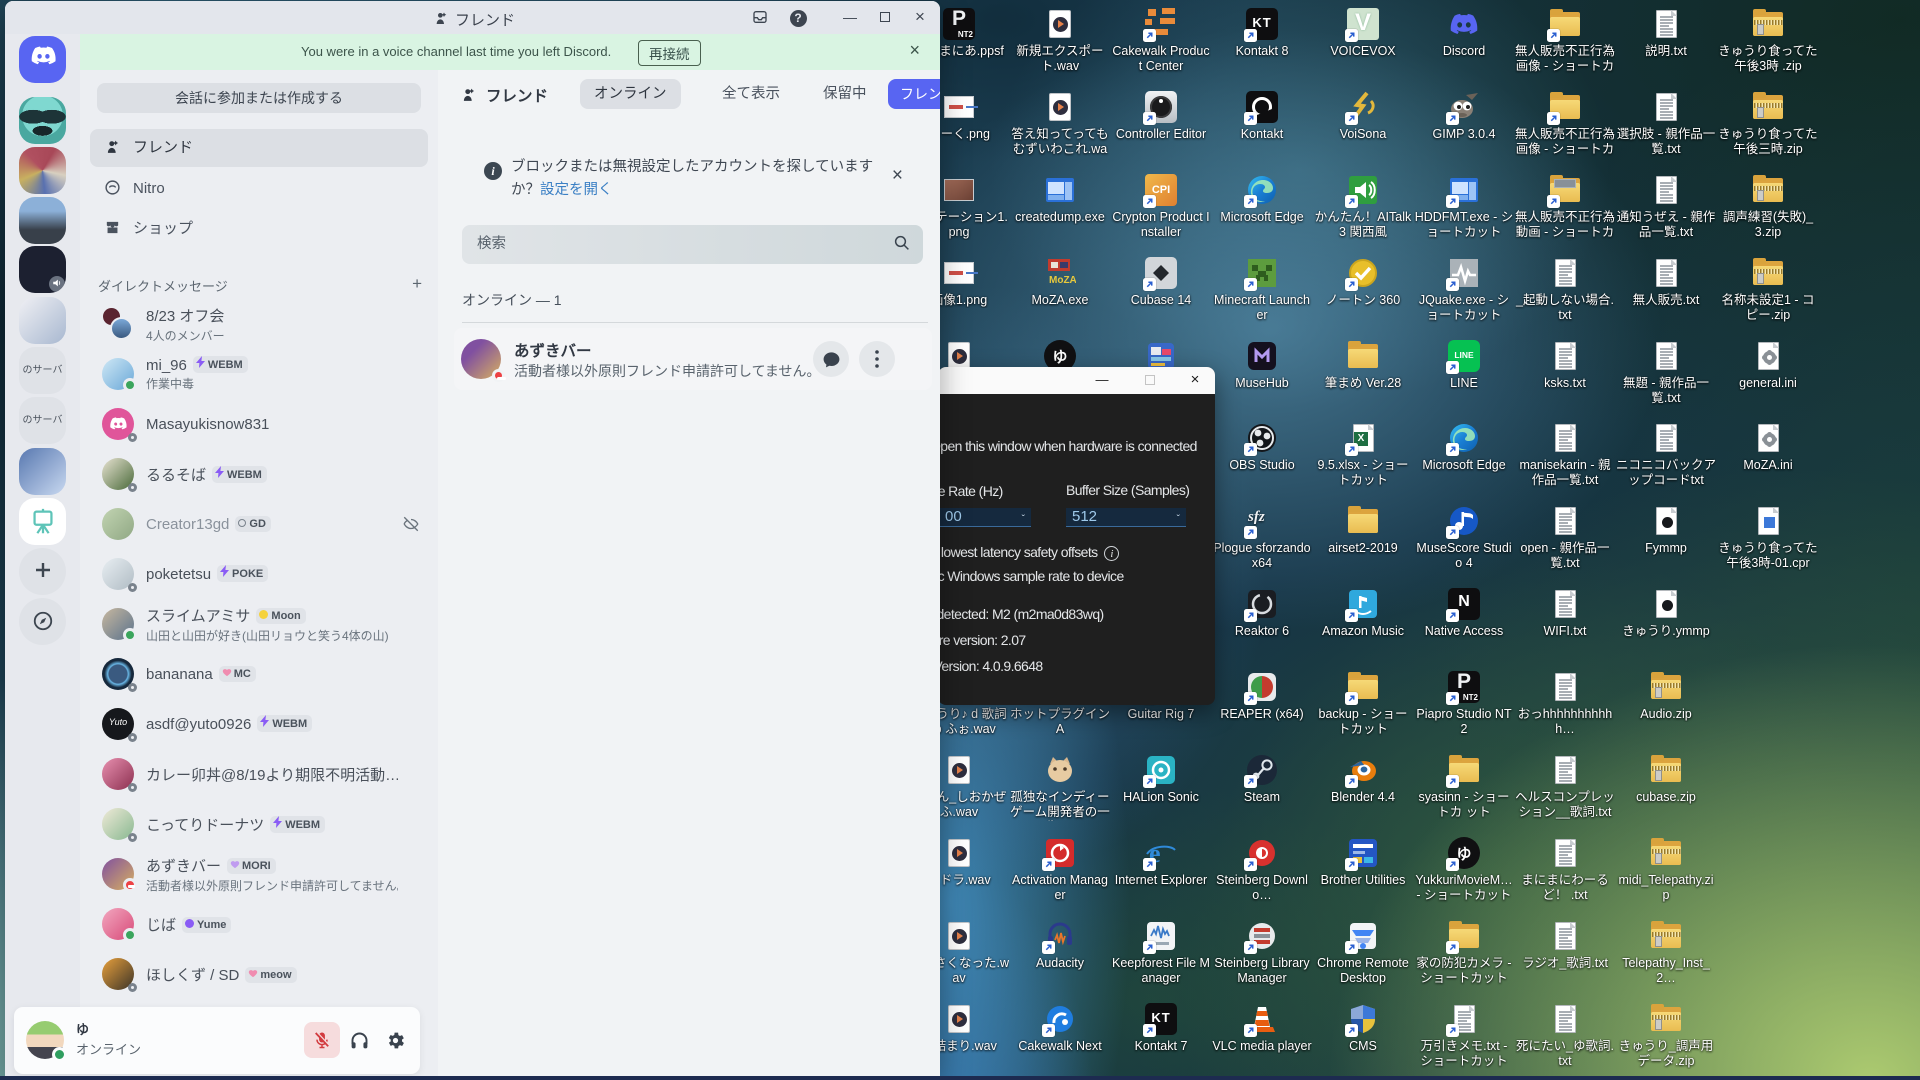 The width and height of the screenshot is (1920, 1080). I want to click on svg-text: MoZA, so click(1062, 280).